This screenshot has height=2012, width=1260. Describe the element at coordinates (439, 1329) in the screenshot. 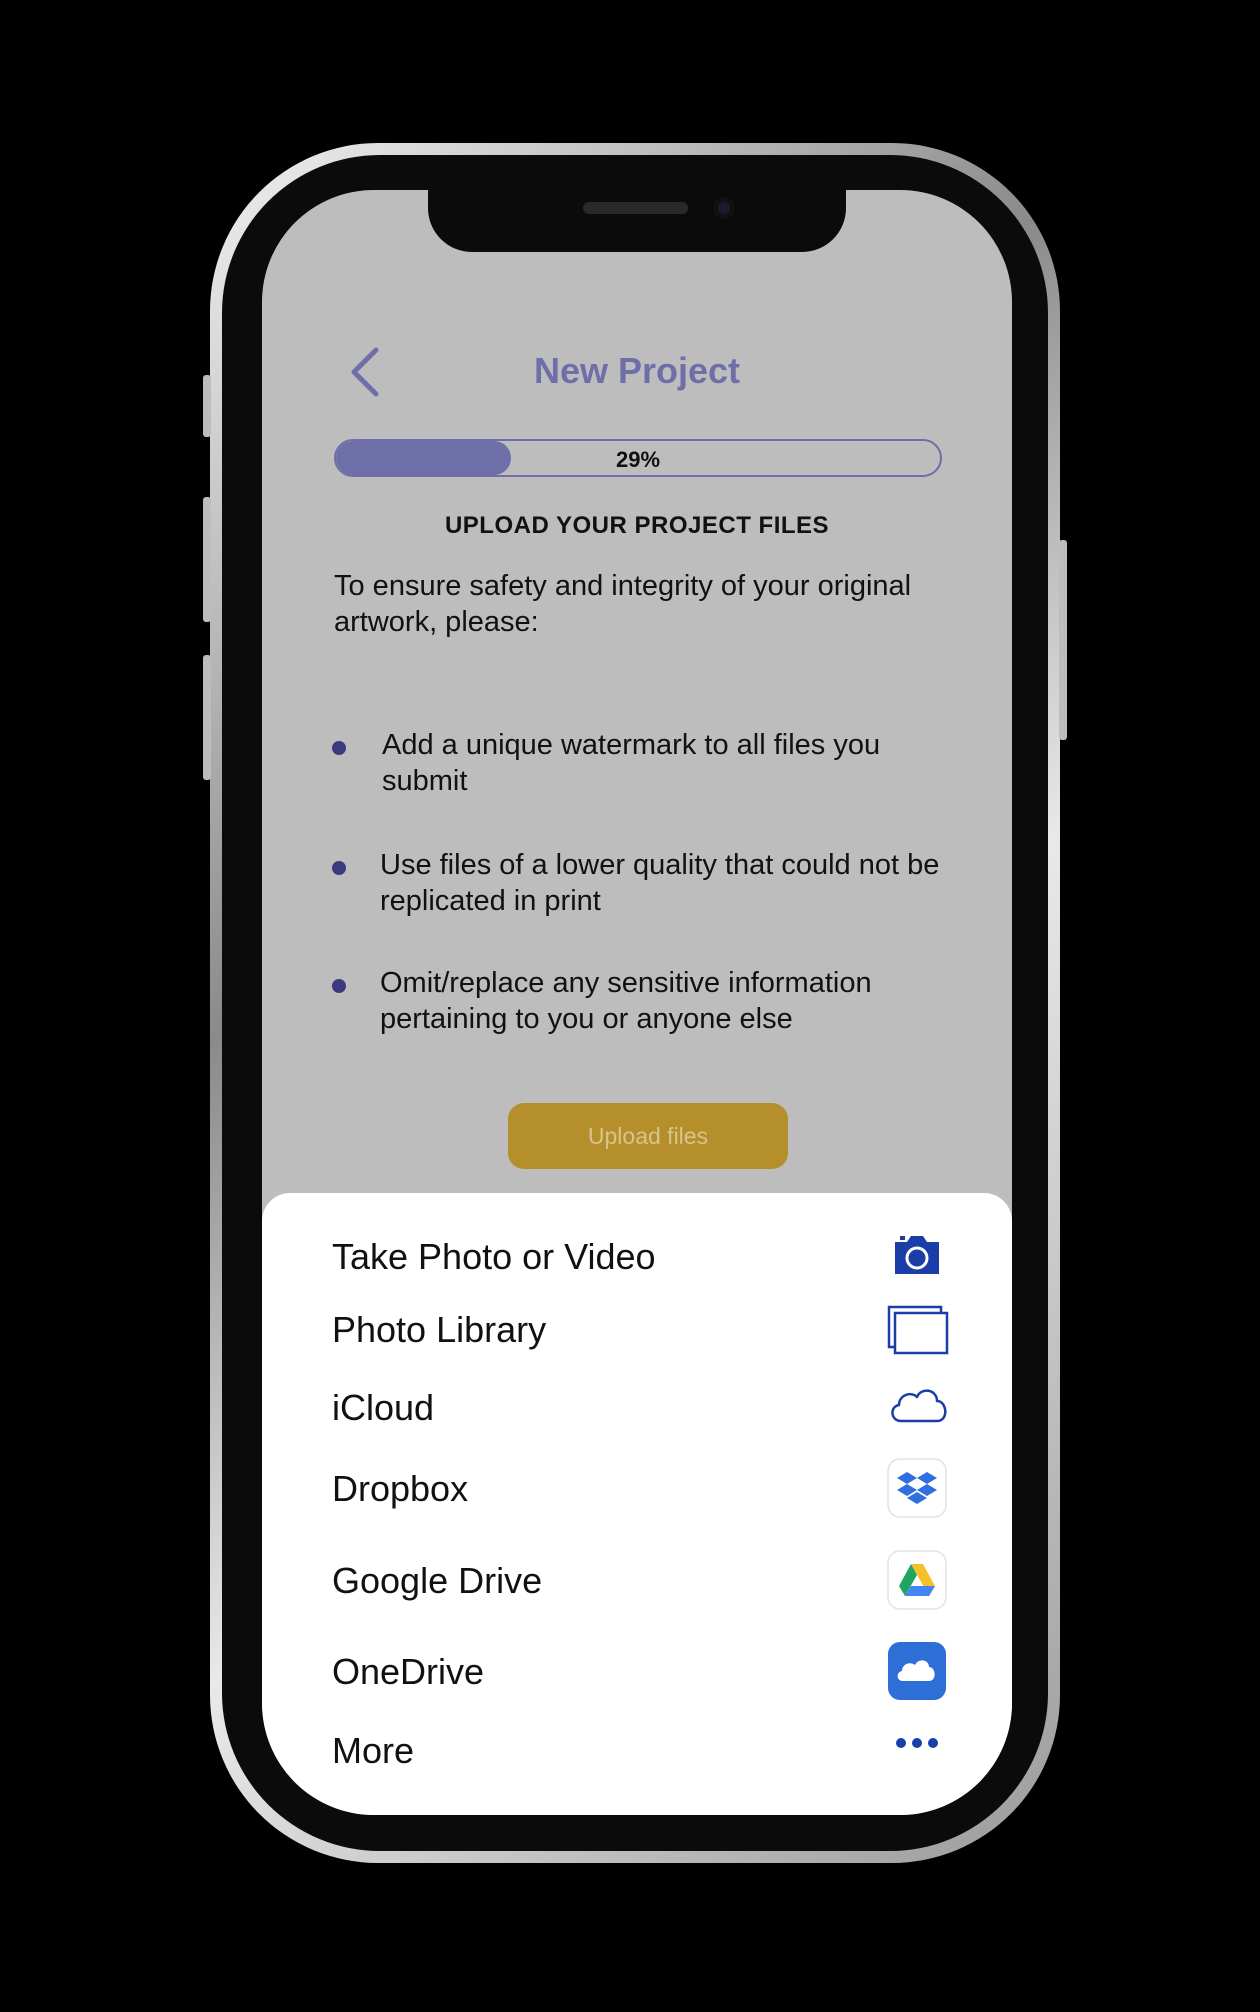

I see `option-label: Photo Library` at that location.